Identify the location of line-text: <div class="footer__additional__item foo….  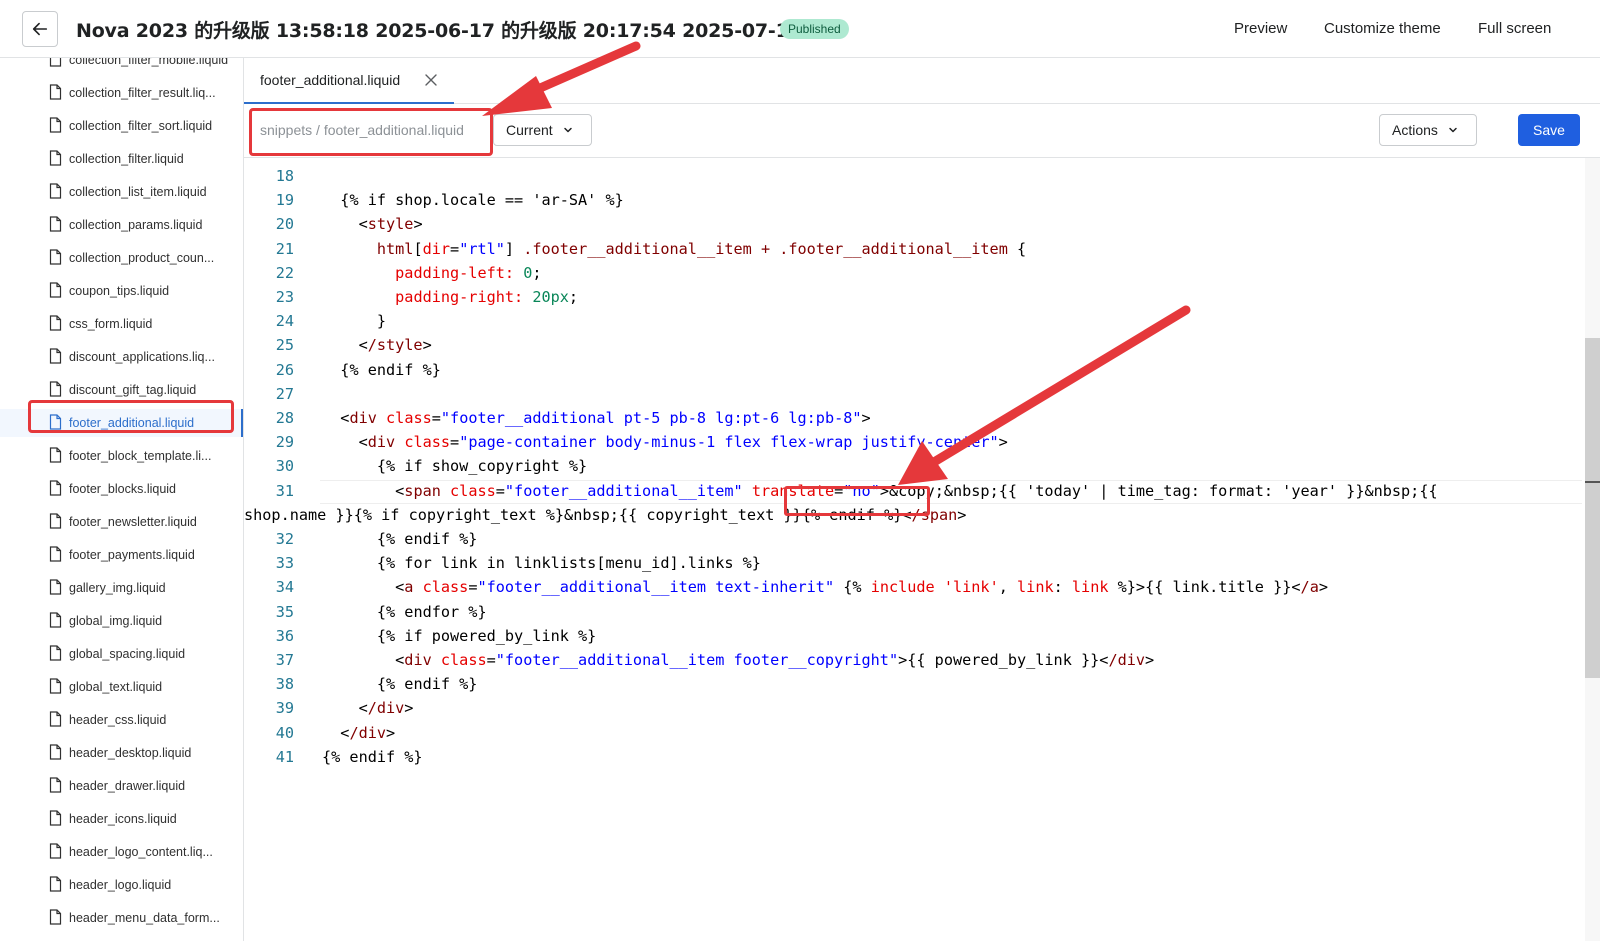
(738, 660).